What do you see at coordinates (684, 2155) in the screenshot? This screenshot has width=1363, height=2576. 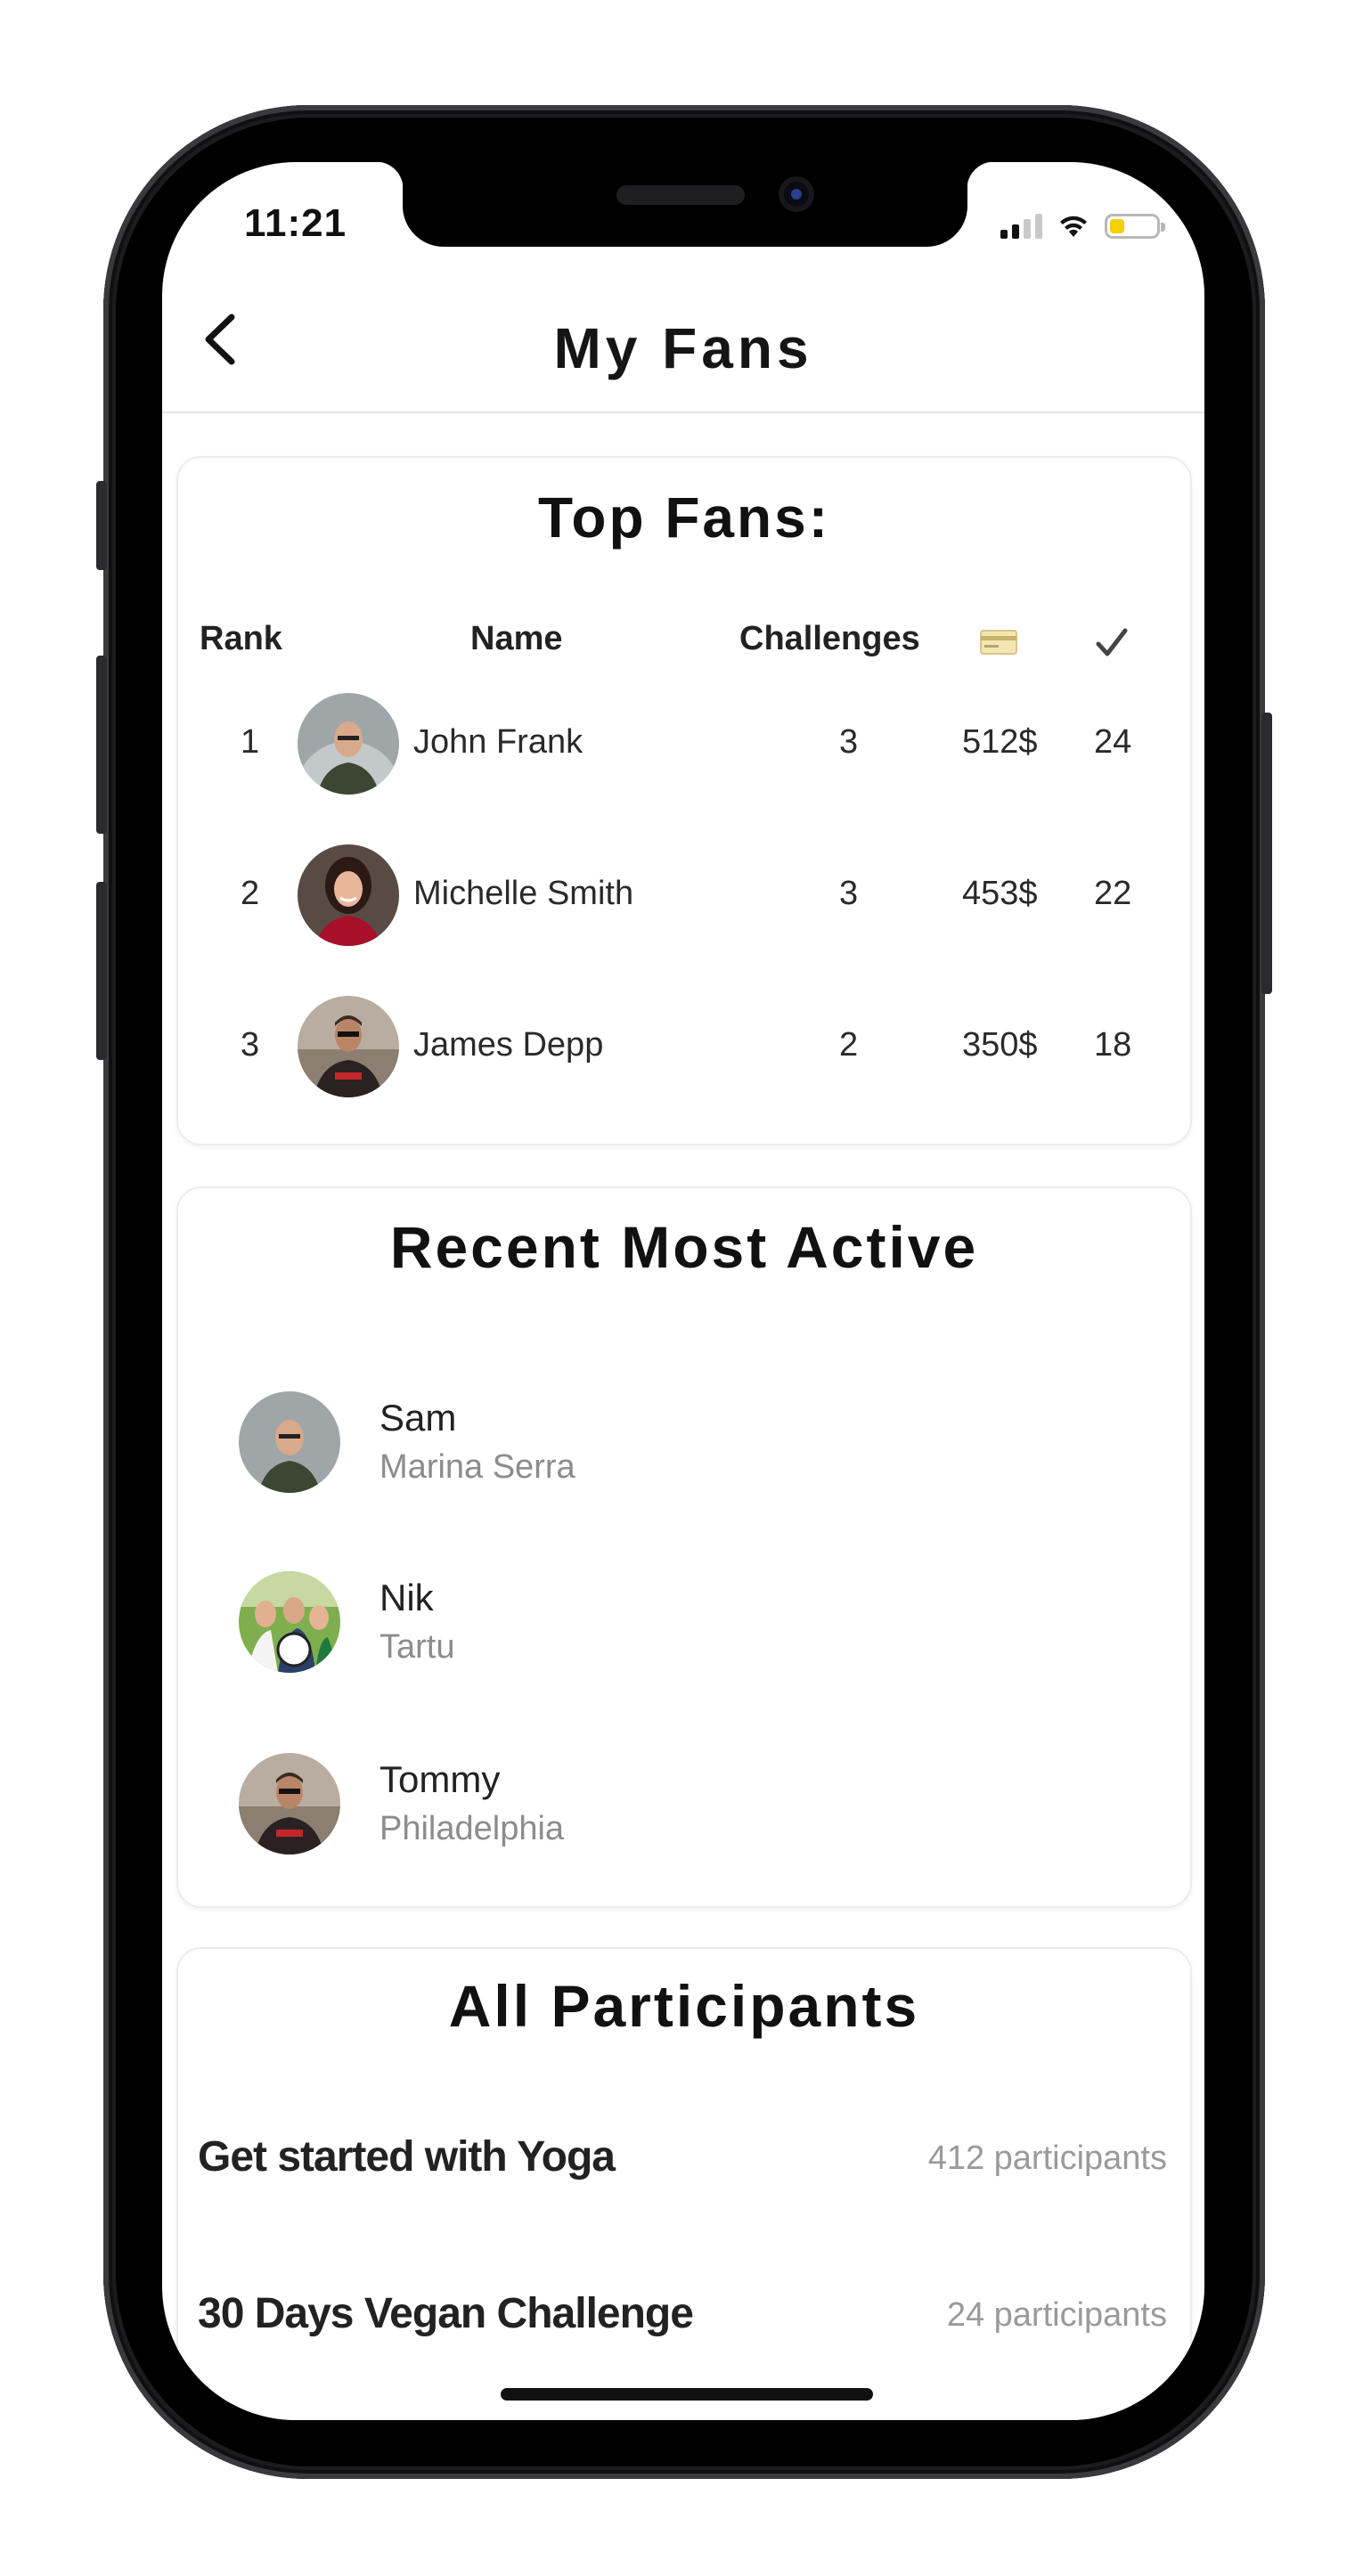 I see `challenge-row: Get started with Yoga 412 participants` at bounding box center [684, 2155].